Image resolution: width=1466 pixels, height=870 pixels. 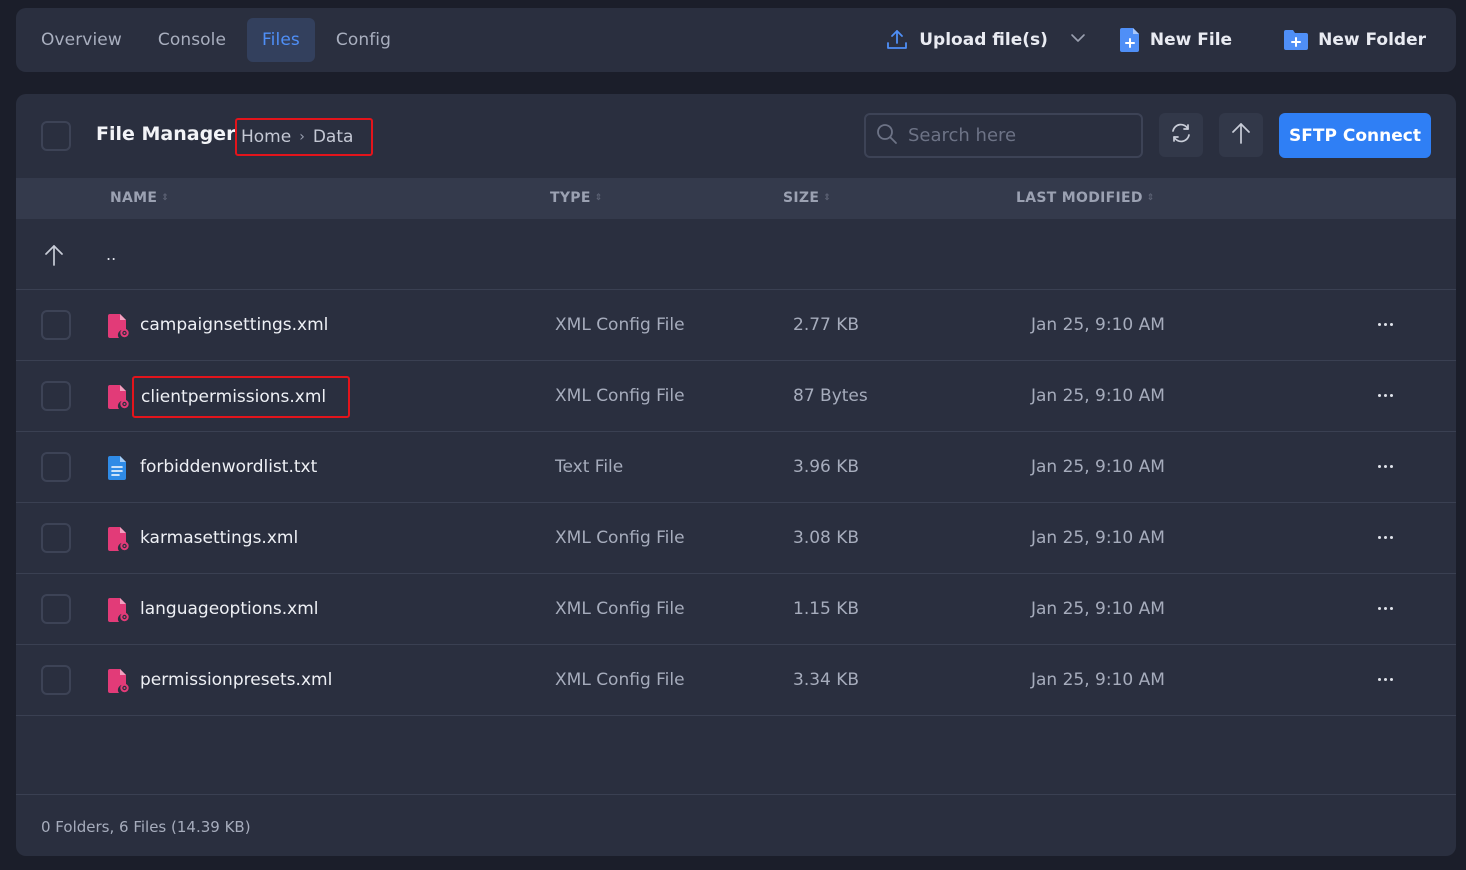 What do you see at coordinates (736, 794) in the screenshot?
I see `footer-divider` at bounding box center [736, 794].